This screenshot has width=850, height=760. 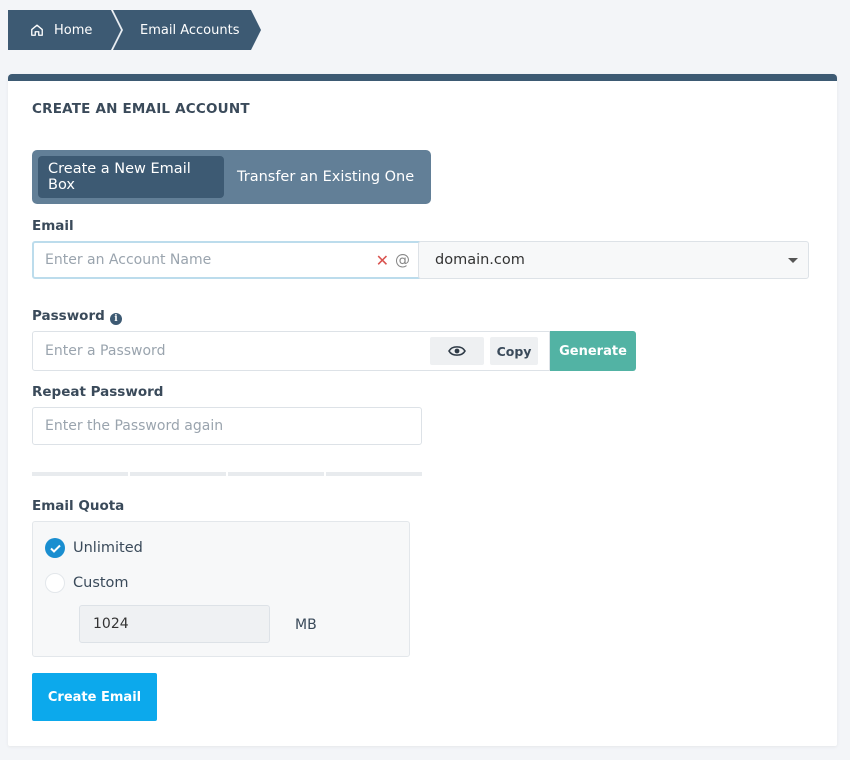 I want to click on quota-size-field, so click(x=174, y=624).